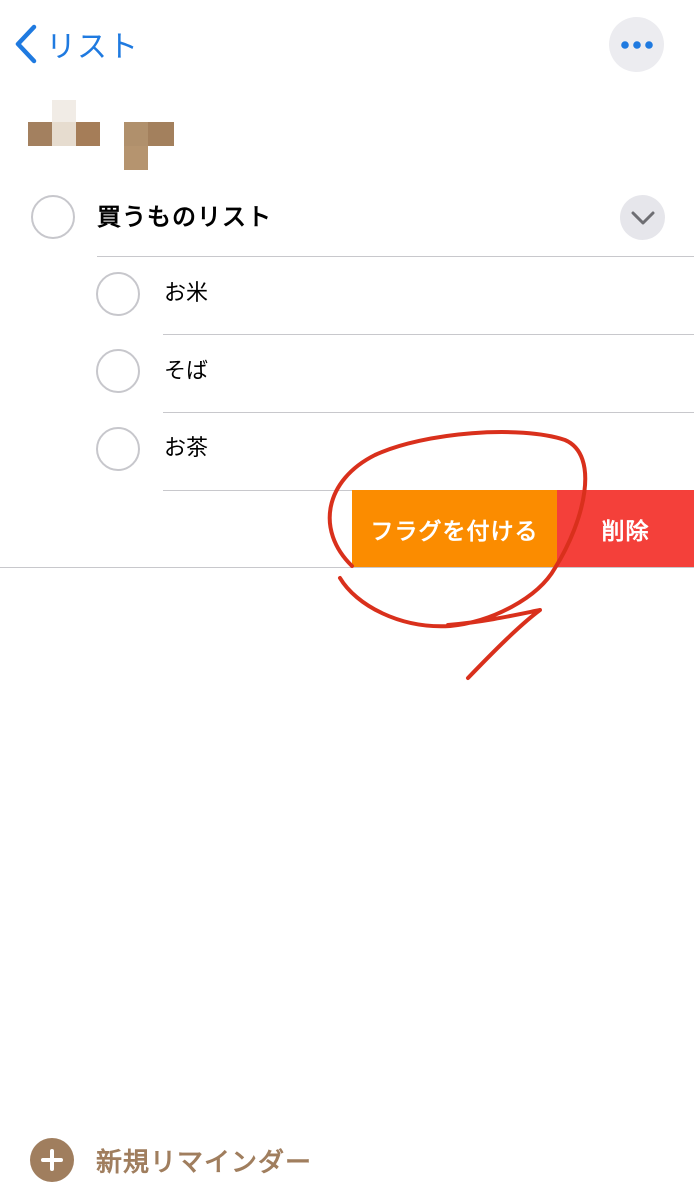 The width and height of the screenshot is (694, 1200). What do you see at coordinates (625, 528) in the screenshot?
I see `delete-button: 削除` at bounding box center [625, 528].